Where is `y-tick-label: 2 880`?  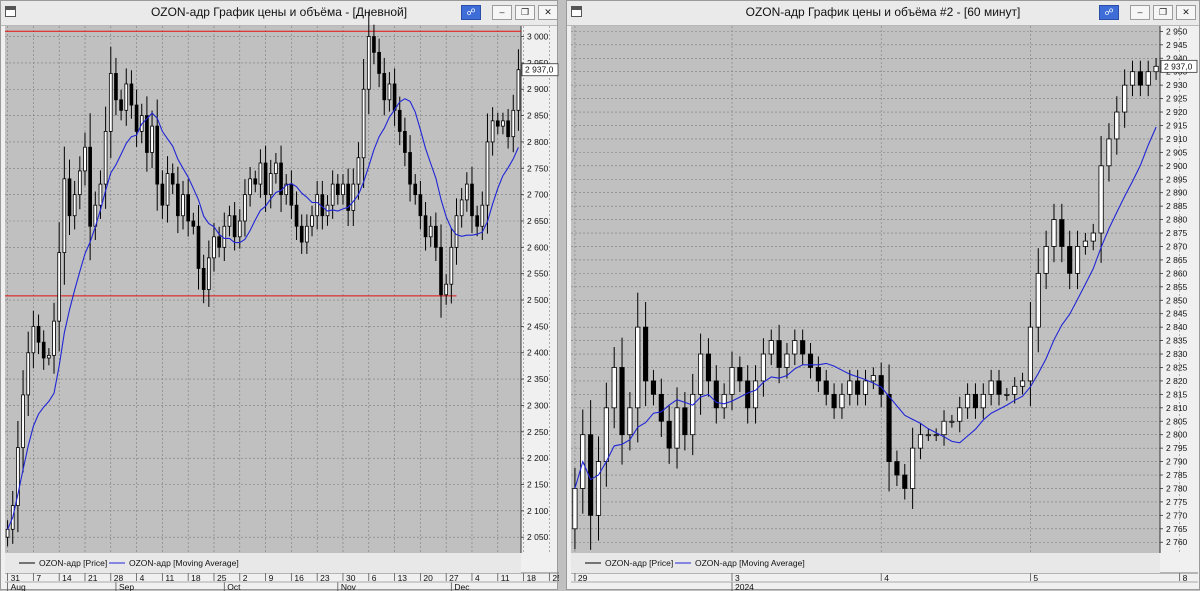 y-tick-label: 2 880 is located at coordinates (1177, 220).